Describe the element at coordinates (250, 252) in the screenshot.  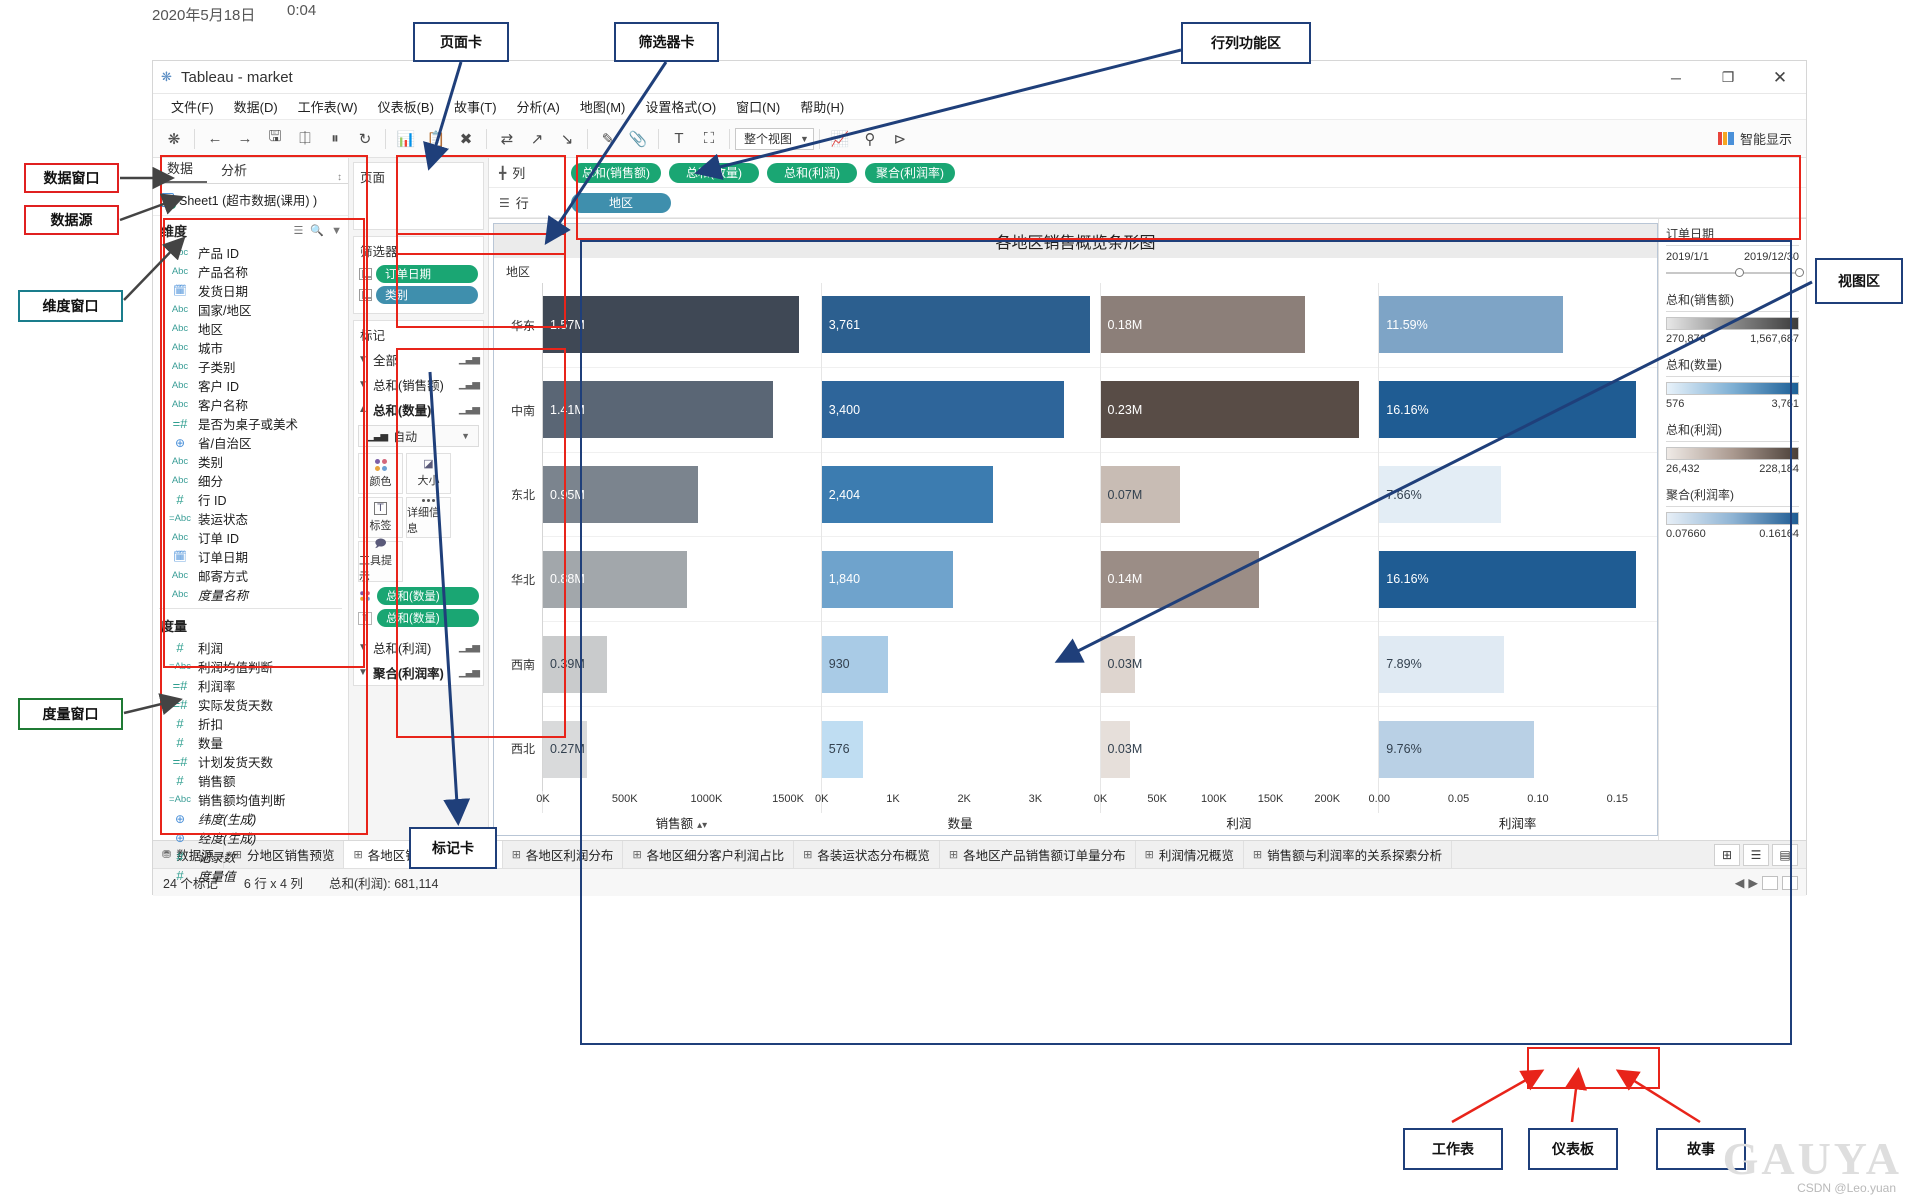
I see `dimension-field: Abc 产品 ID` at that location.